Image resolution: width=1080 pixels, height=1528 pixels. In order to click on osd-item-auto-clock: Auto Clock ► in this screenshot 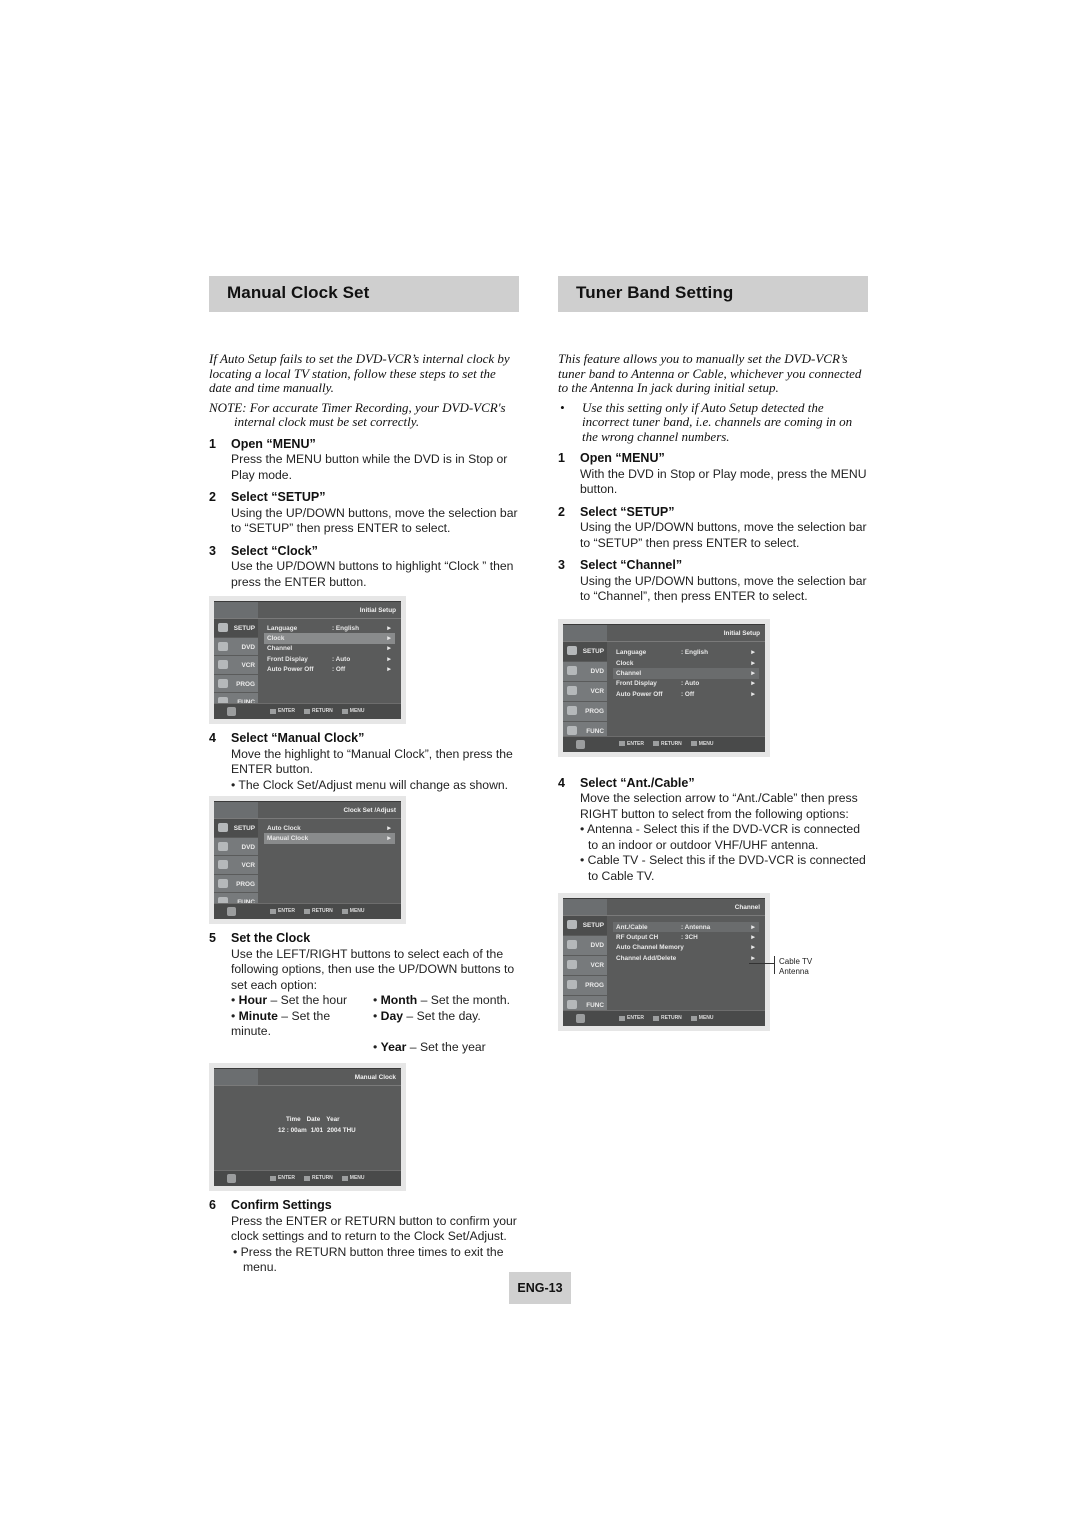, I will do `click(330, 828)`.